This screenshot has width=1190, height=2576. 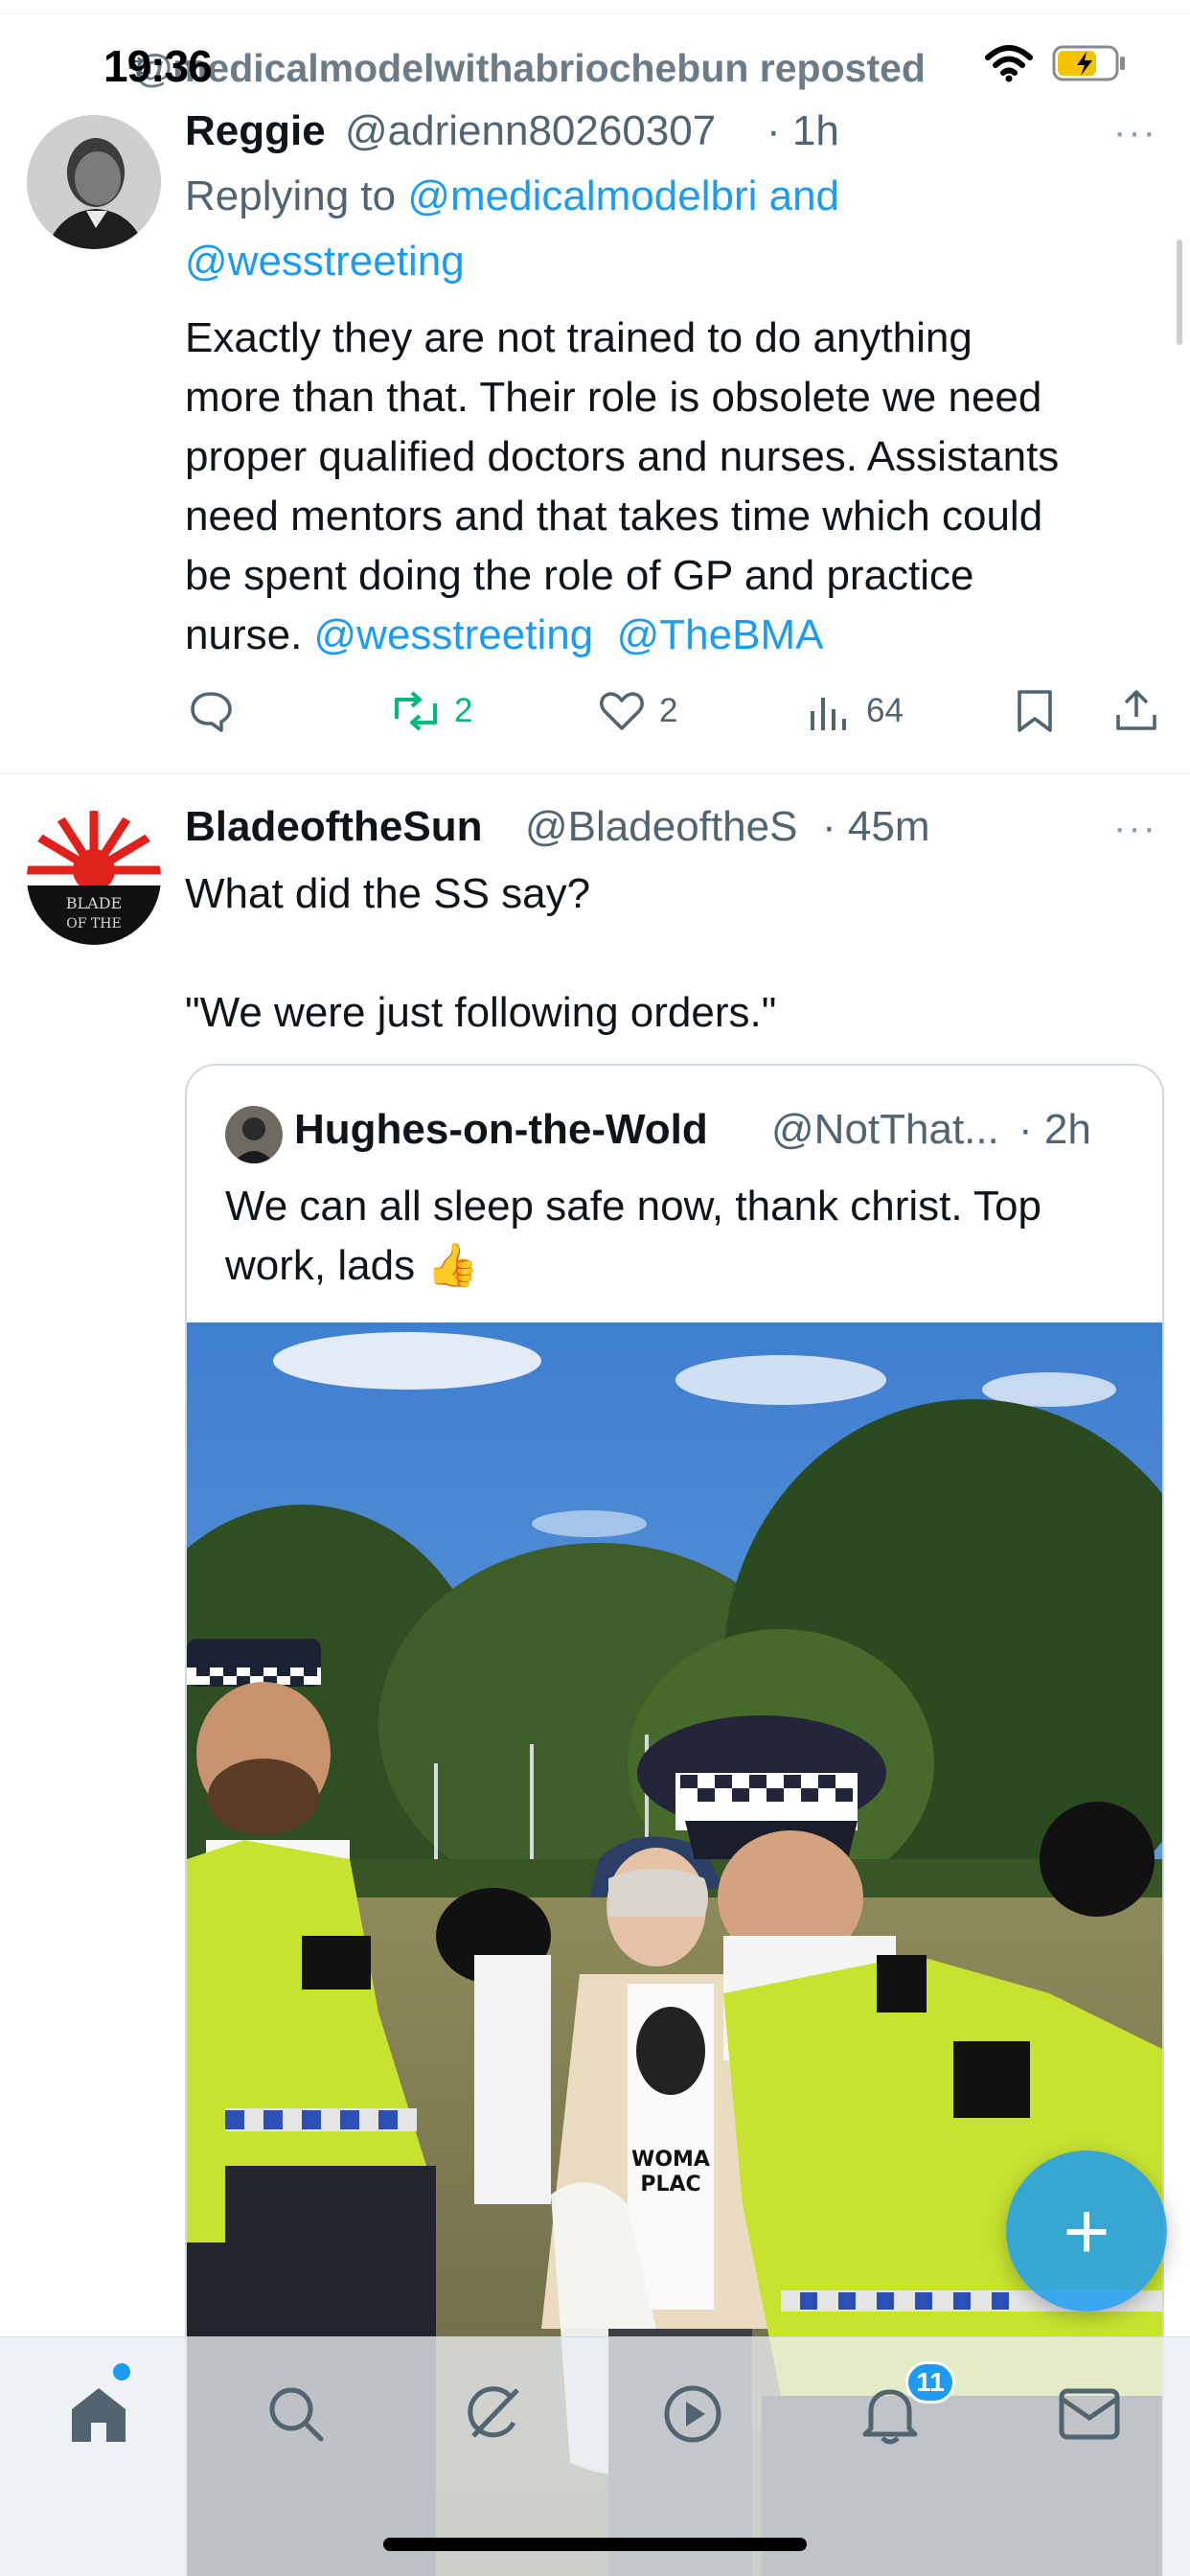 I want to click on tab-messages, so click(x=1090, y=2414).